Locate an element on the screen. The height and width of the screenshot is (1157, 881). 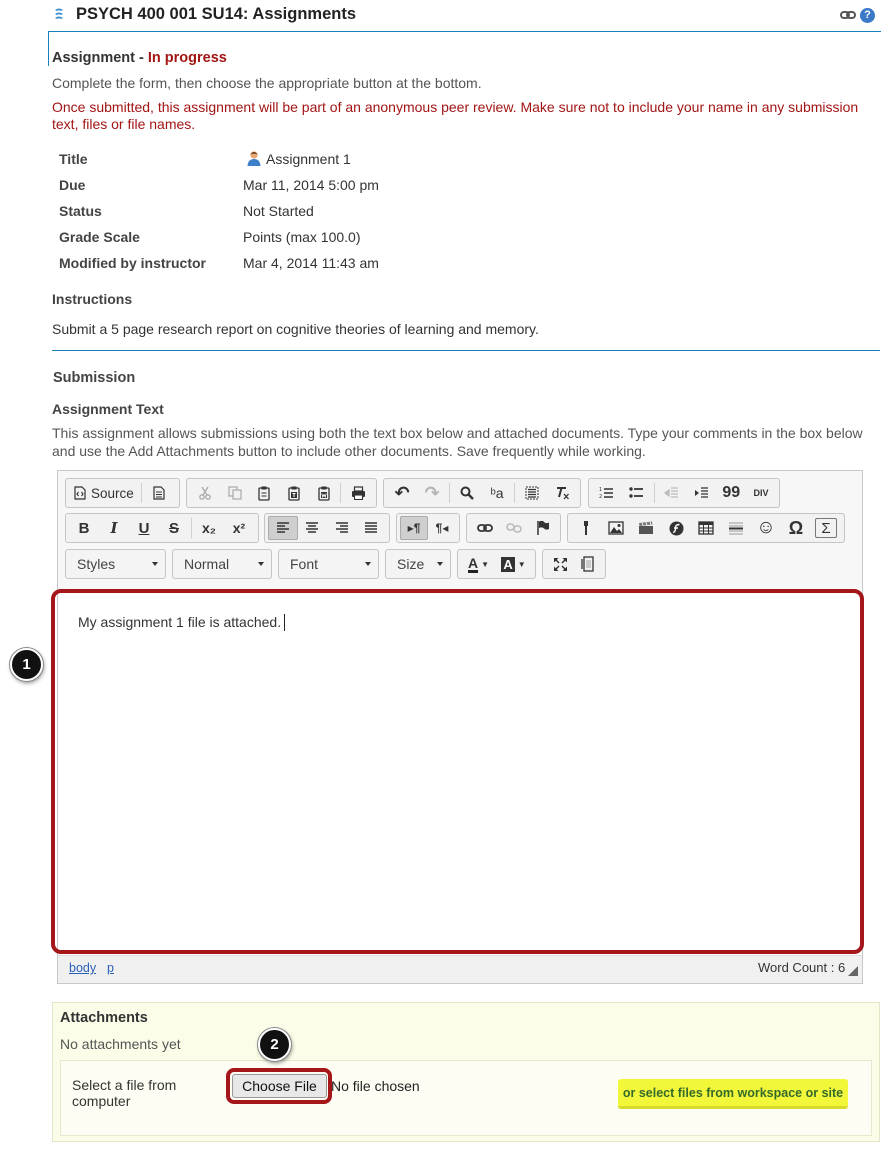
insert-link-tool-button is located at coordinates (586, 528).